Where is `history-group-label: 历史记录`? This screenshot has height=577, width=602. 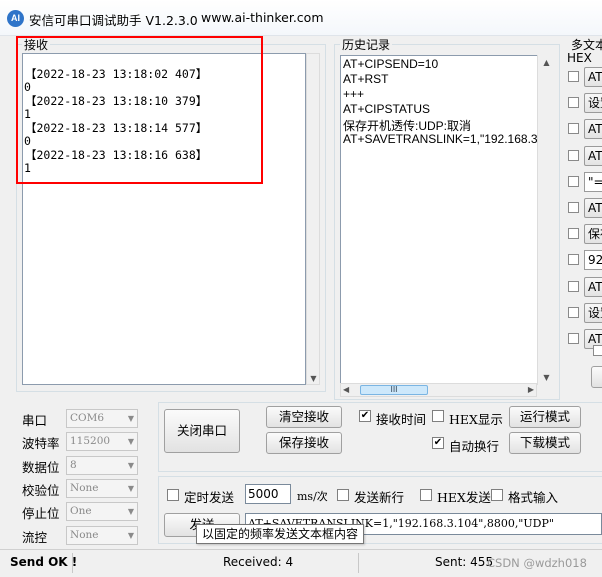
history-group-label: 历史记录 is located at coordinates (366, 44).